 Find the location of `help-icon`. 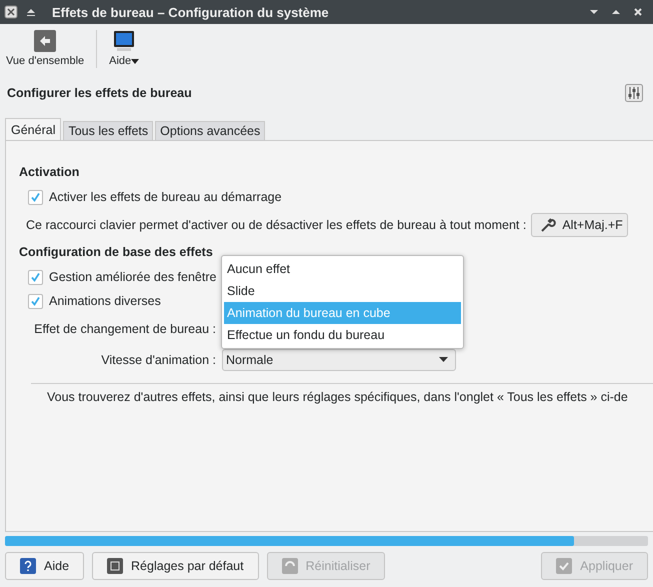

help-icon is located at coordinates (28, 566).